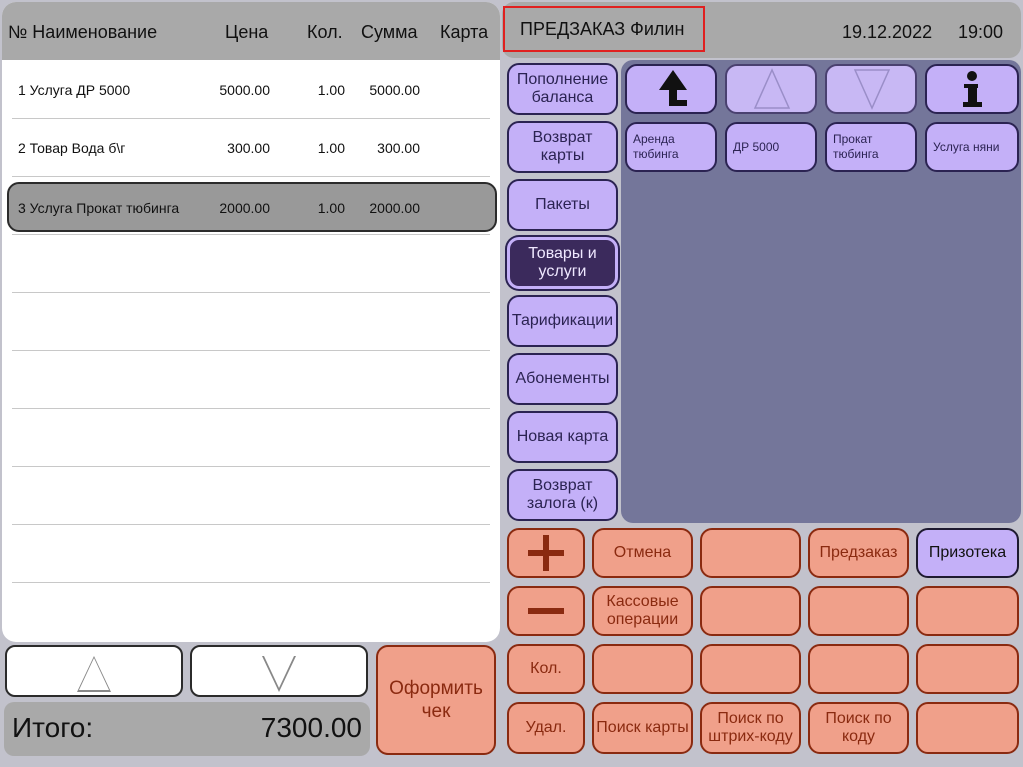  I want to click on category-new-card: Новая карта, so click(562, 437).